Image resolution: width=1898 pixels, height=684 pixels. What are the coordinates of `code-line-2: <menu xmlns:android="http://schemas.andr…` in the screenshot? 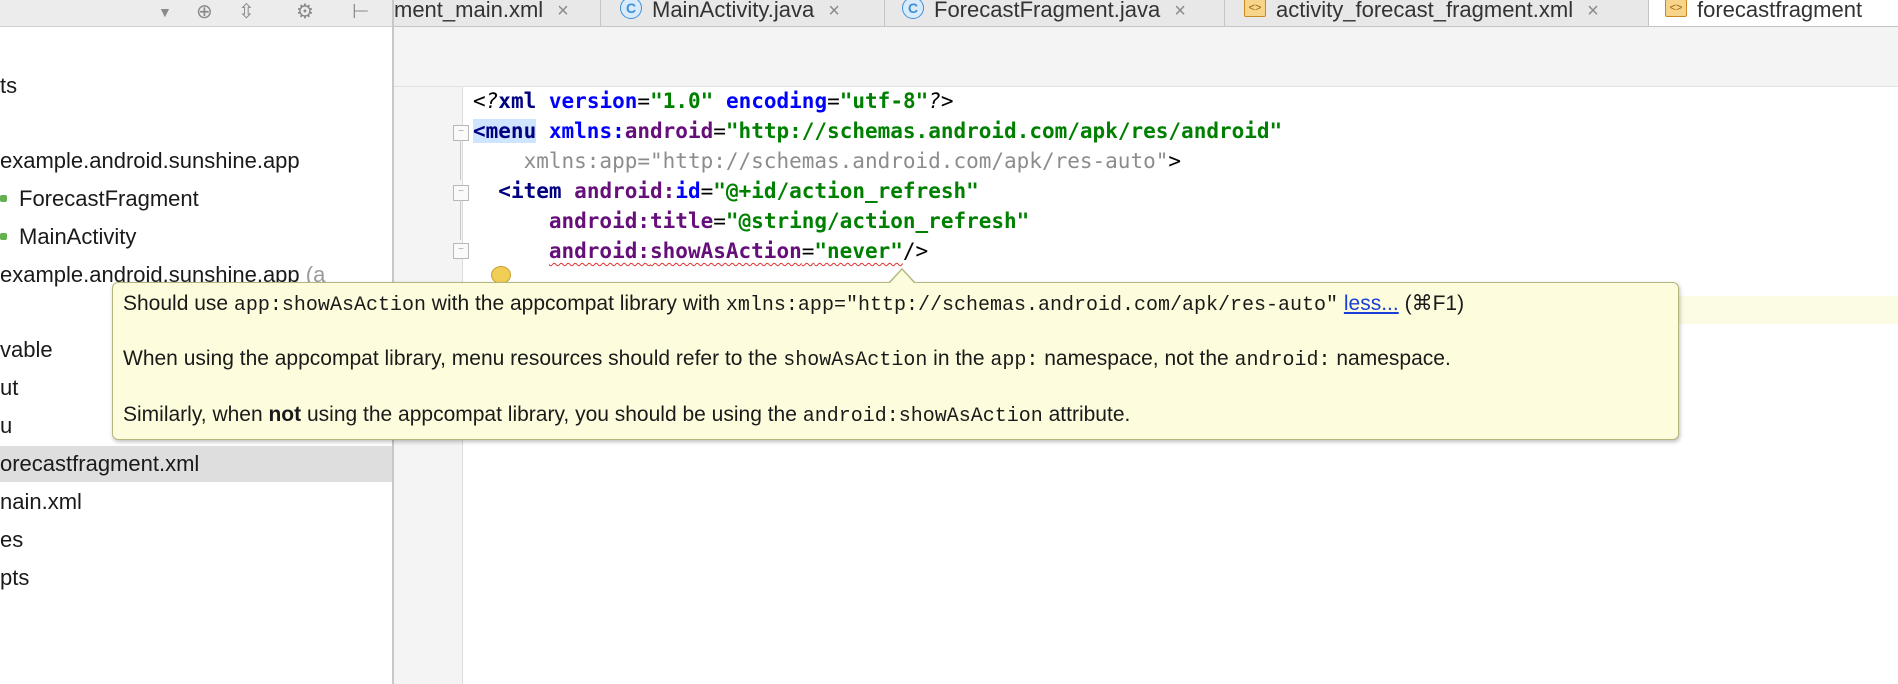 It's located at (877, 131).